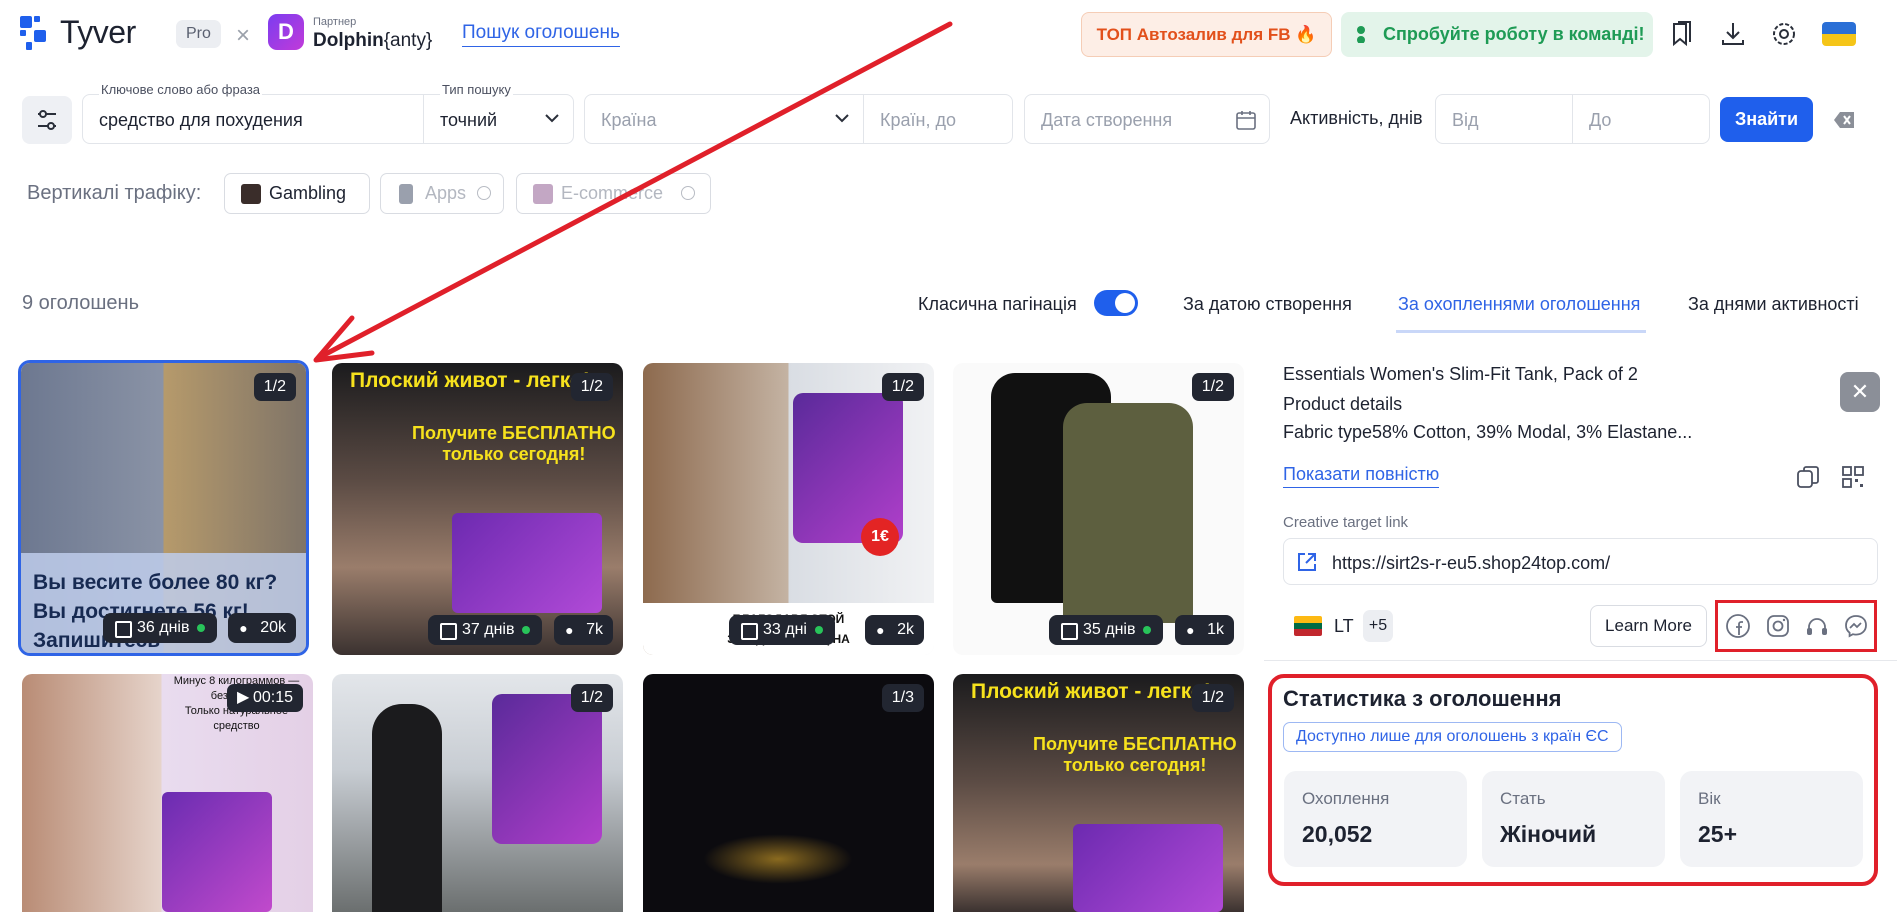 The width and height of the screenshot is (1897, 912). What do you see at coordinates (1346, 798) in the screenshot?
I see `stat-label: Охоплення` at bounding box center [1346, 798].